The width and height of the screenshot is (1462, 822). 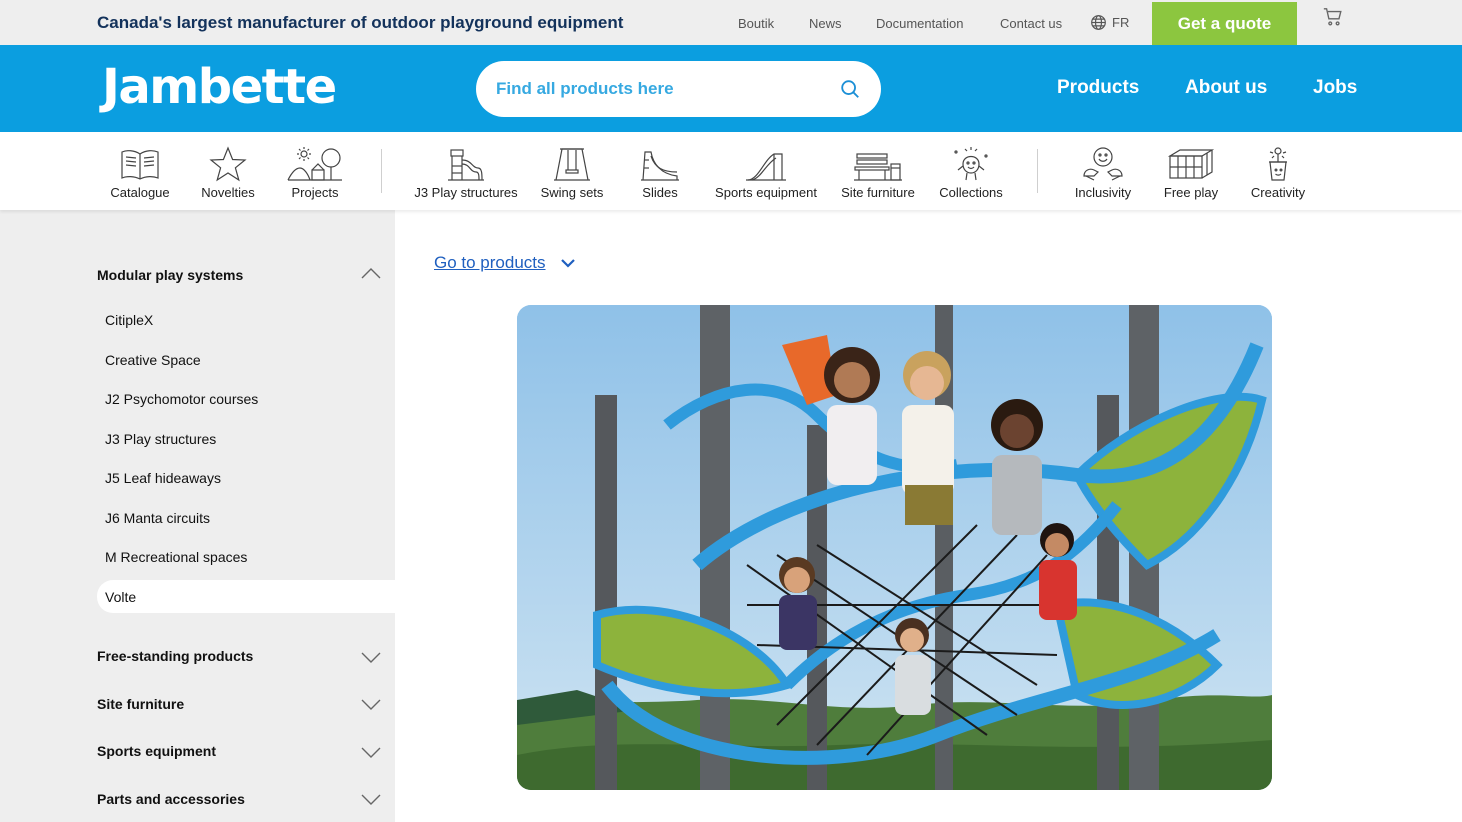 What do you see at coordinates (1278, 164) in the screenshot?
I see `flower-pot-icon` at bounding box center [1278, 164].